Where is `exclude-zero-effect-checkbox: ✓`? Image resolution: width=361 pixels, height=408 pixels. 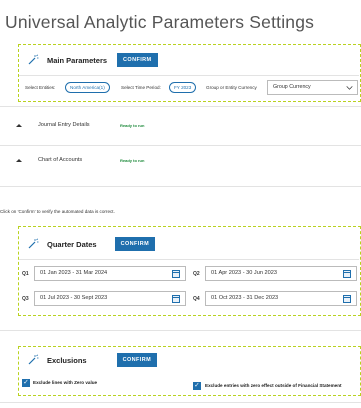
exclude-zero-effect-checkbox: ✓ is located at coordinates (197, 386).